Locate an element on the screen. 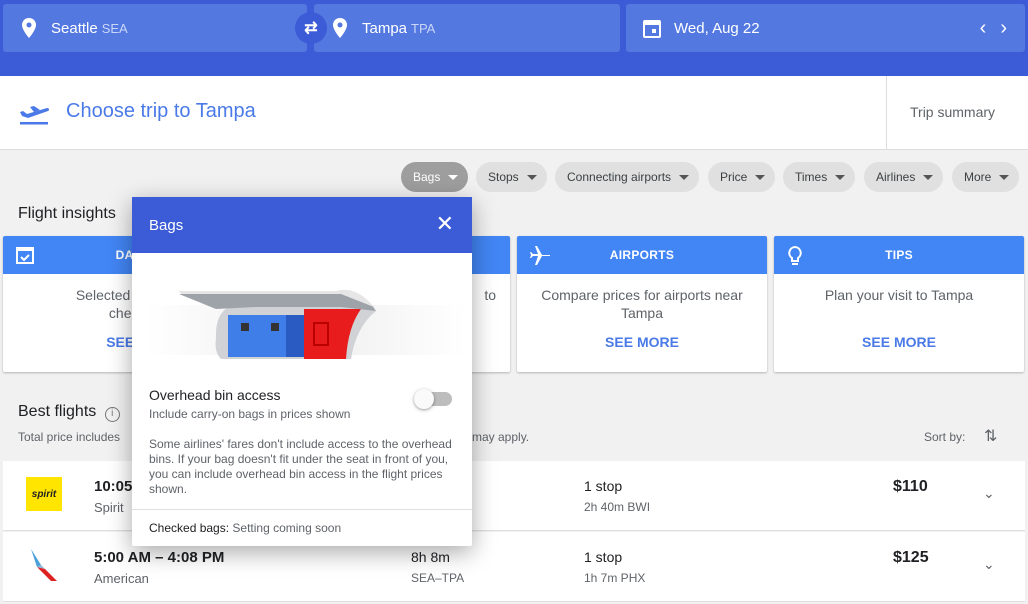 Image resolution: width=1028 pixels, height=604 pixels. trip-header: Choose trip to Tampa Trip summary is located at coordinates (514, 113).